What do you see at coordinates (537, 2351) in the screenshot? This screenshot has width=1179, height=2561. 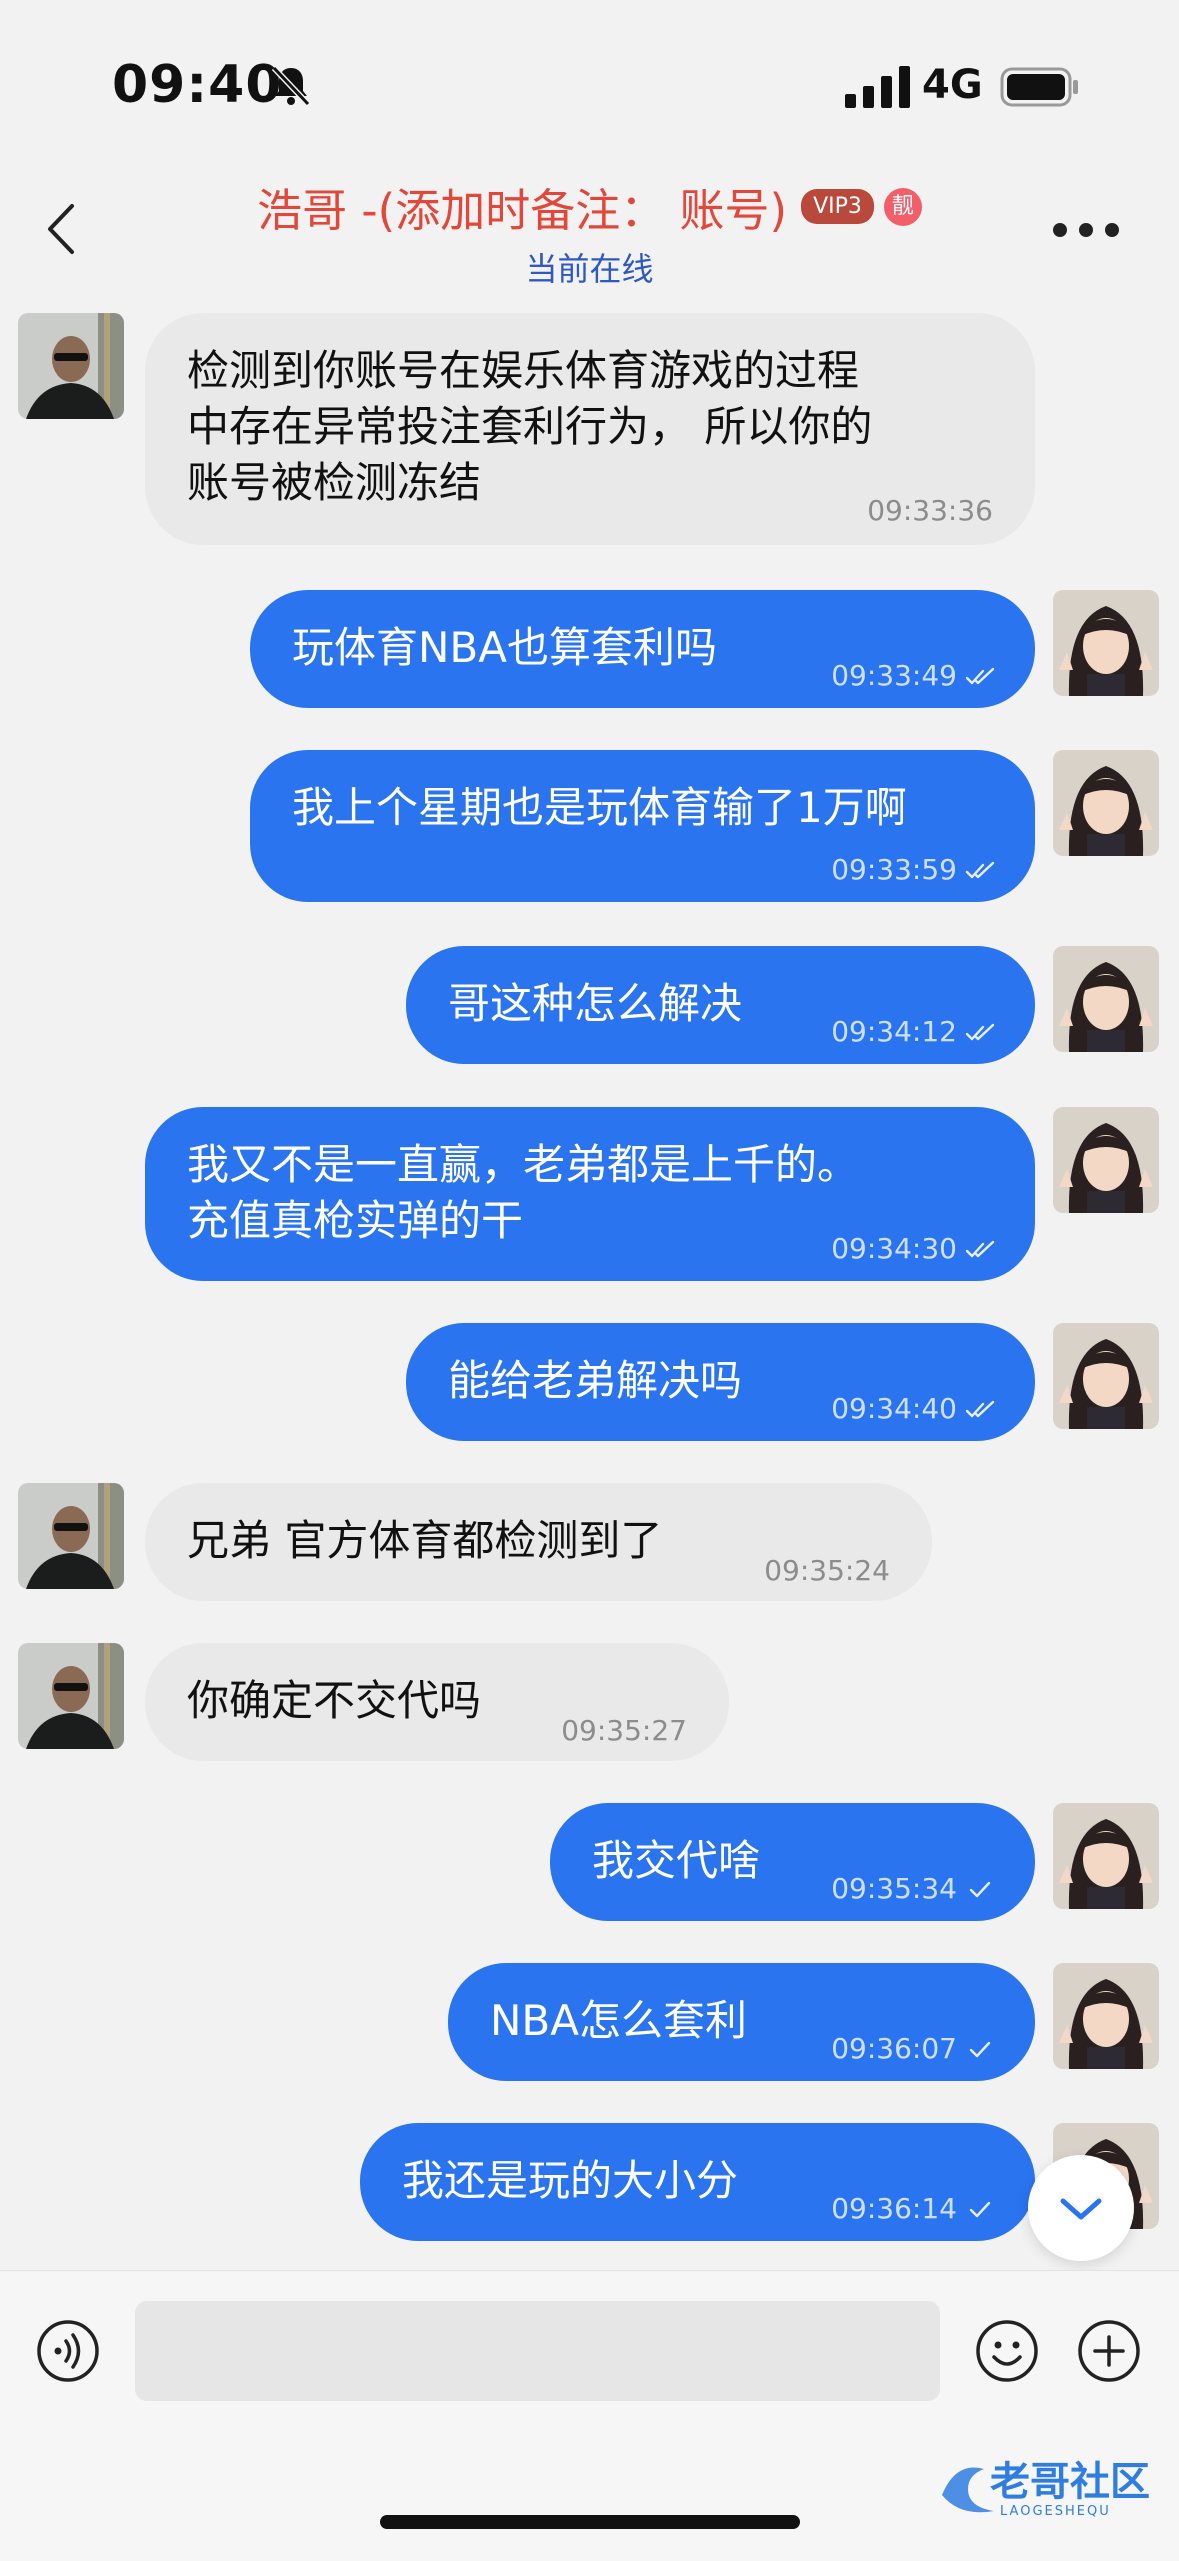 I see `message-input` at bounding box center [537, 2351].